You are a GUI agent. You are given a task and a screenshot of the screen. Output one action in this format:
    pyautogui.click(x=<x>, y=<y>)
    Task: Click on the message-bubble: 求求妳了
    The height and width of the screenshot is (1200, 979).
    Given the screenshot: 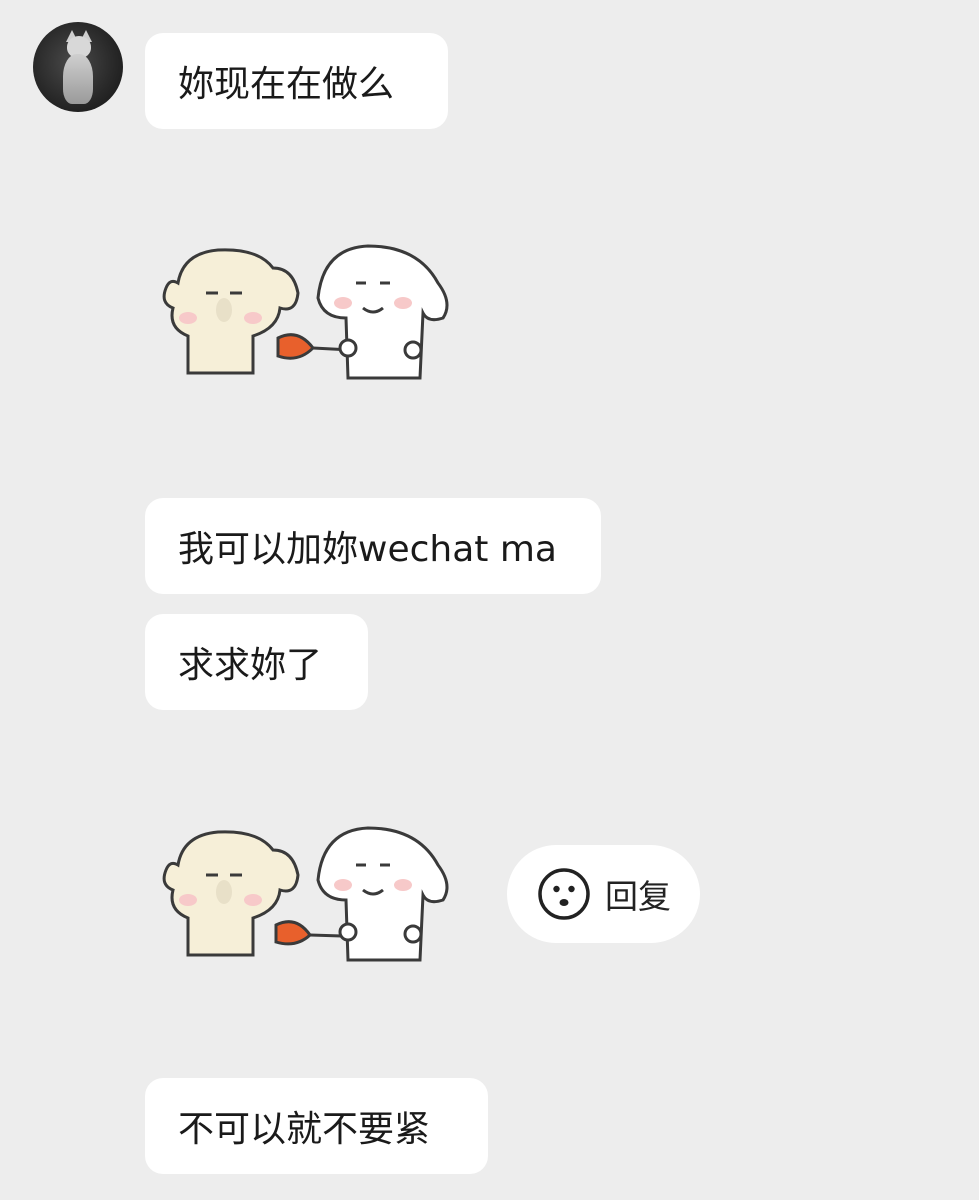 What is the action you would take?
    pyautogui.click(x=256, y=662)
    